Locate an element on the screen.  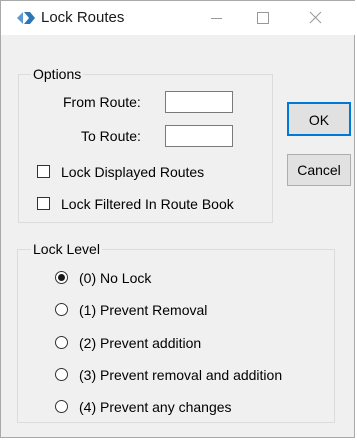
options-legend: Options is located at coordinates (57, 74).